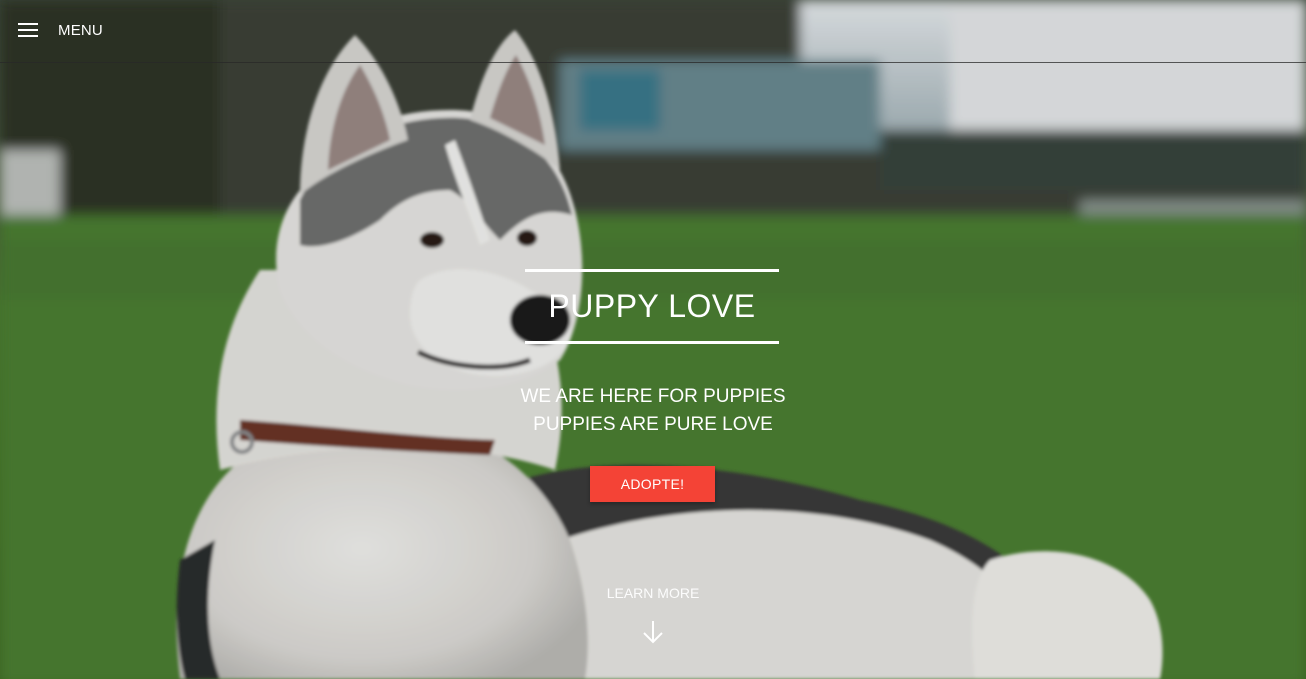 This screenshot has width=1306, height=679. I want to click on page-title: PUPPY LOVE, so click(652, 306).